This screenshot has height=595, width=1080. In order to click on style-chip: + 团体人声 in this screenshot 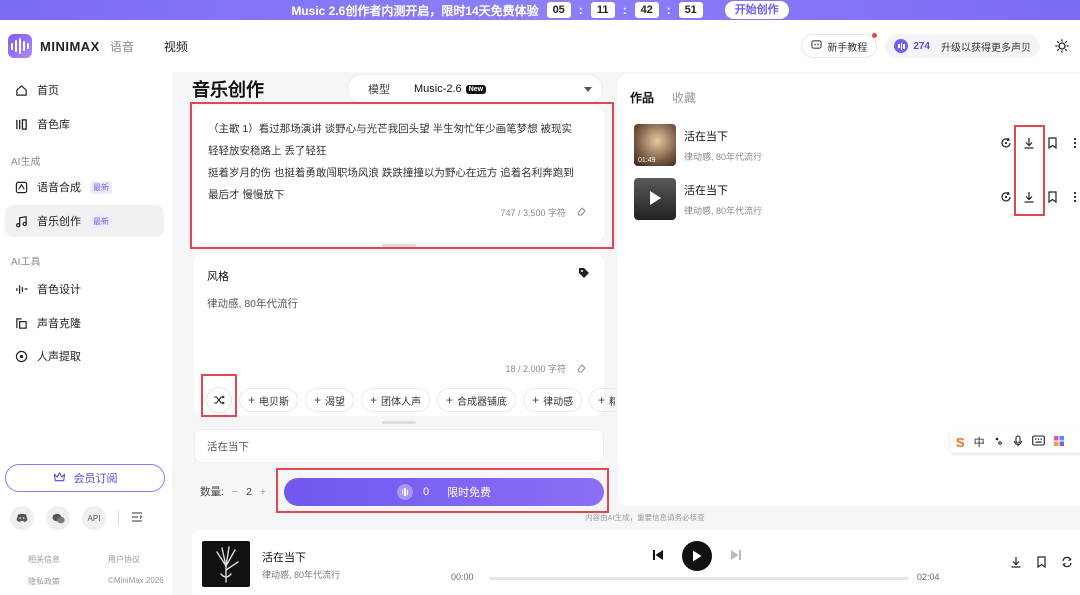, I will do `click(396, 400)`.